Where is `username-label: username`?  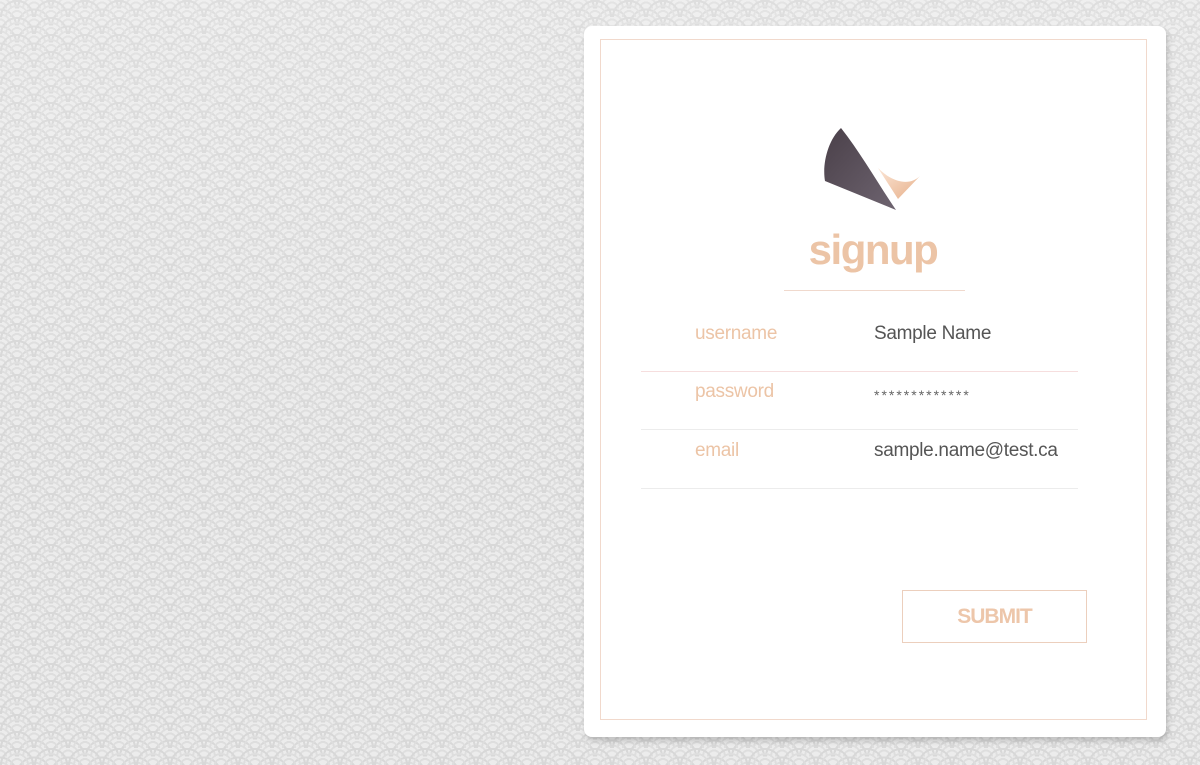 username-label: username is located at coordinates (736, 333).